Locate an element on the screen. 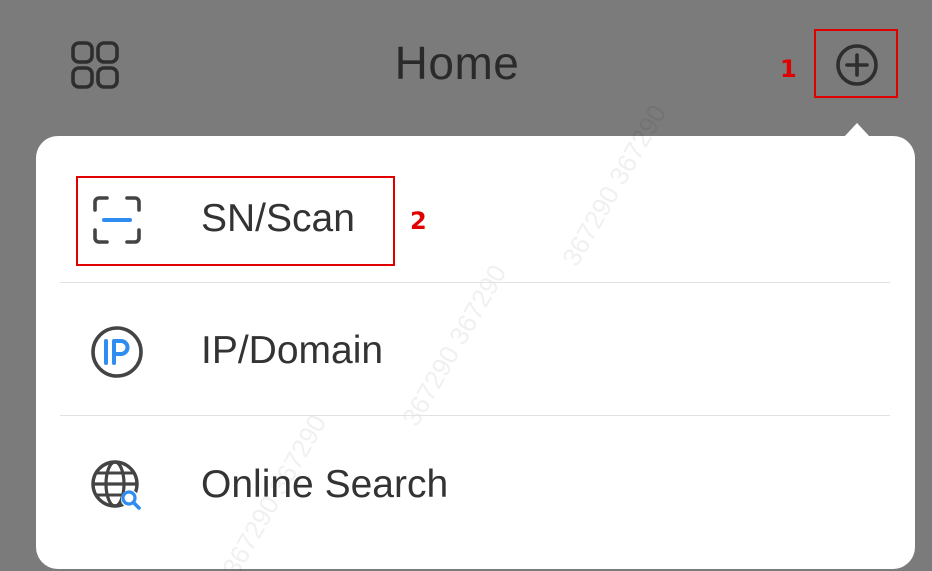 The width and height of the screenshot is (932, 571). ip-icon is located at coordinates (117, 352).